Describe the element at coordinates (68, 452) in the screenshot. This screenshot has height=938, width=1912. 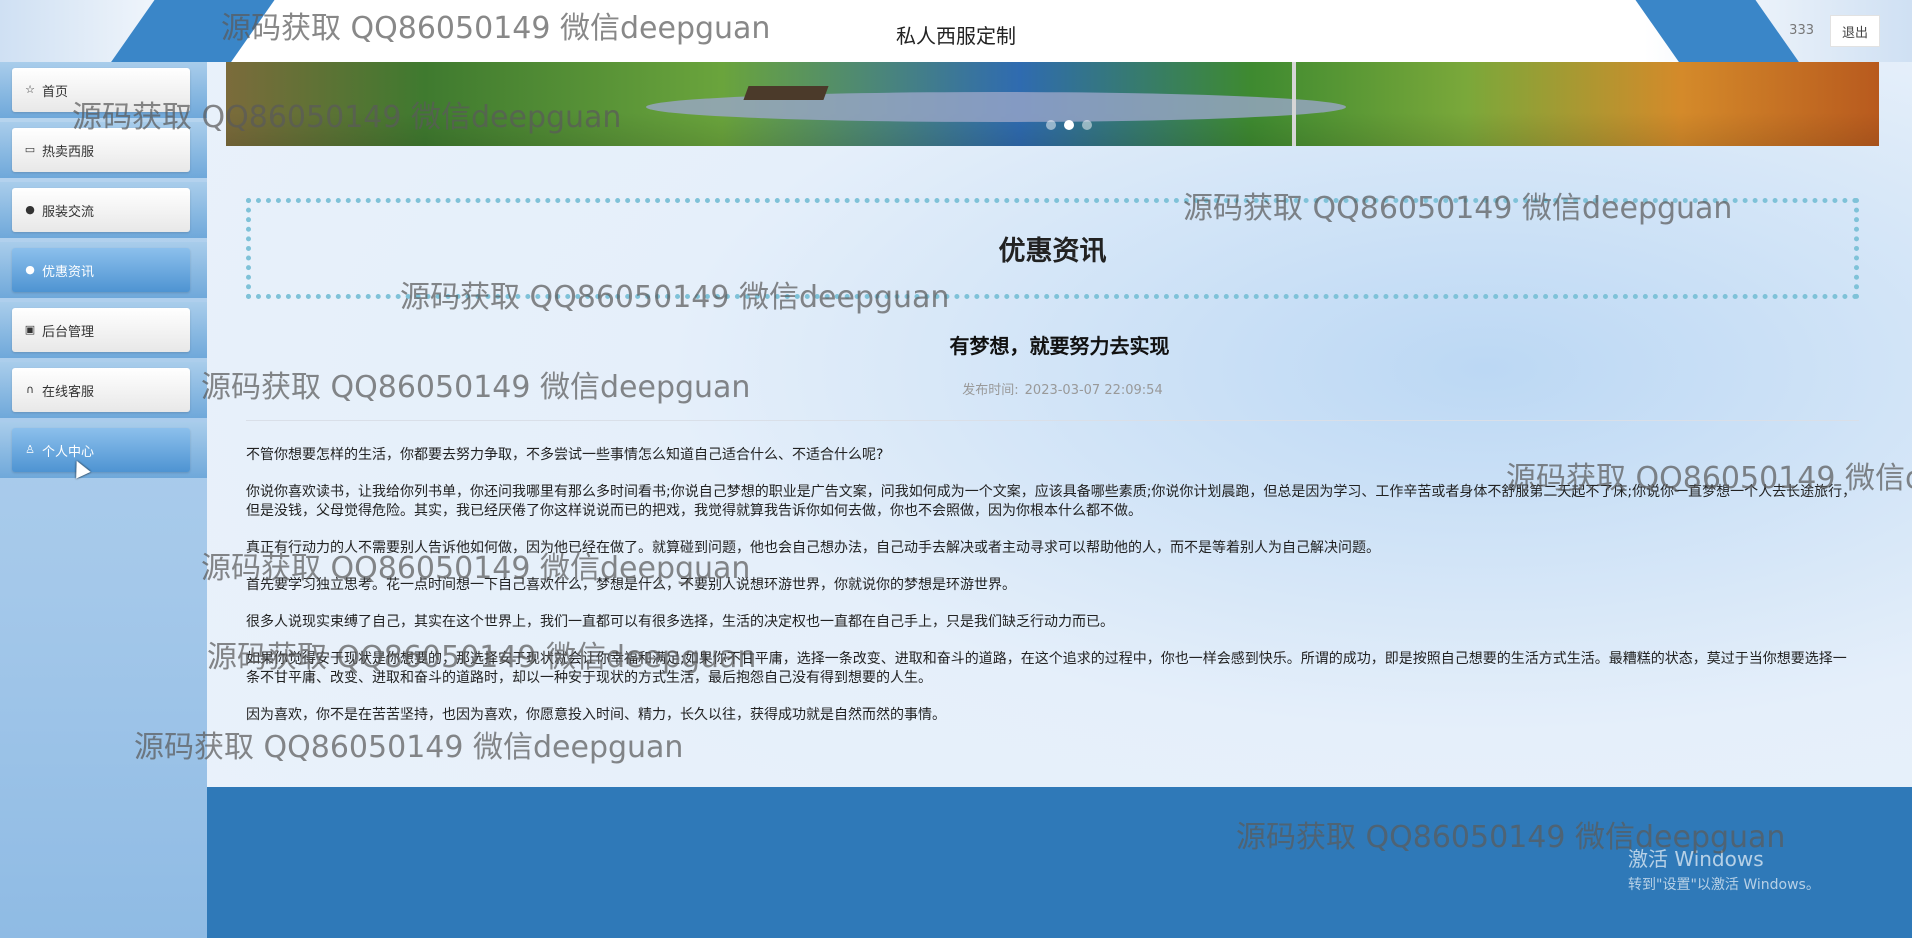
I see `sidebar-item-label: 个人中心` at that location.